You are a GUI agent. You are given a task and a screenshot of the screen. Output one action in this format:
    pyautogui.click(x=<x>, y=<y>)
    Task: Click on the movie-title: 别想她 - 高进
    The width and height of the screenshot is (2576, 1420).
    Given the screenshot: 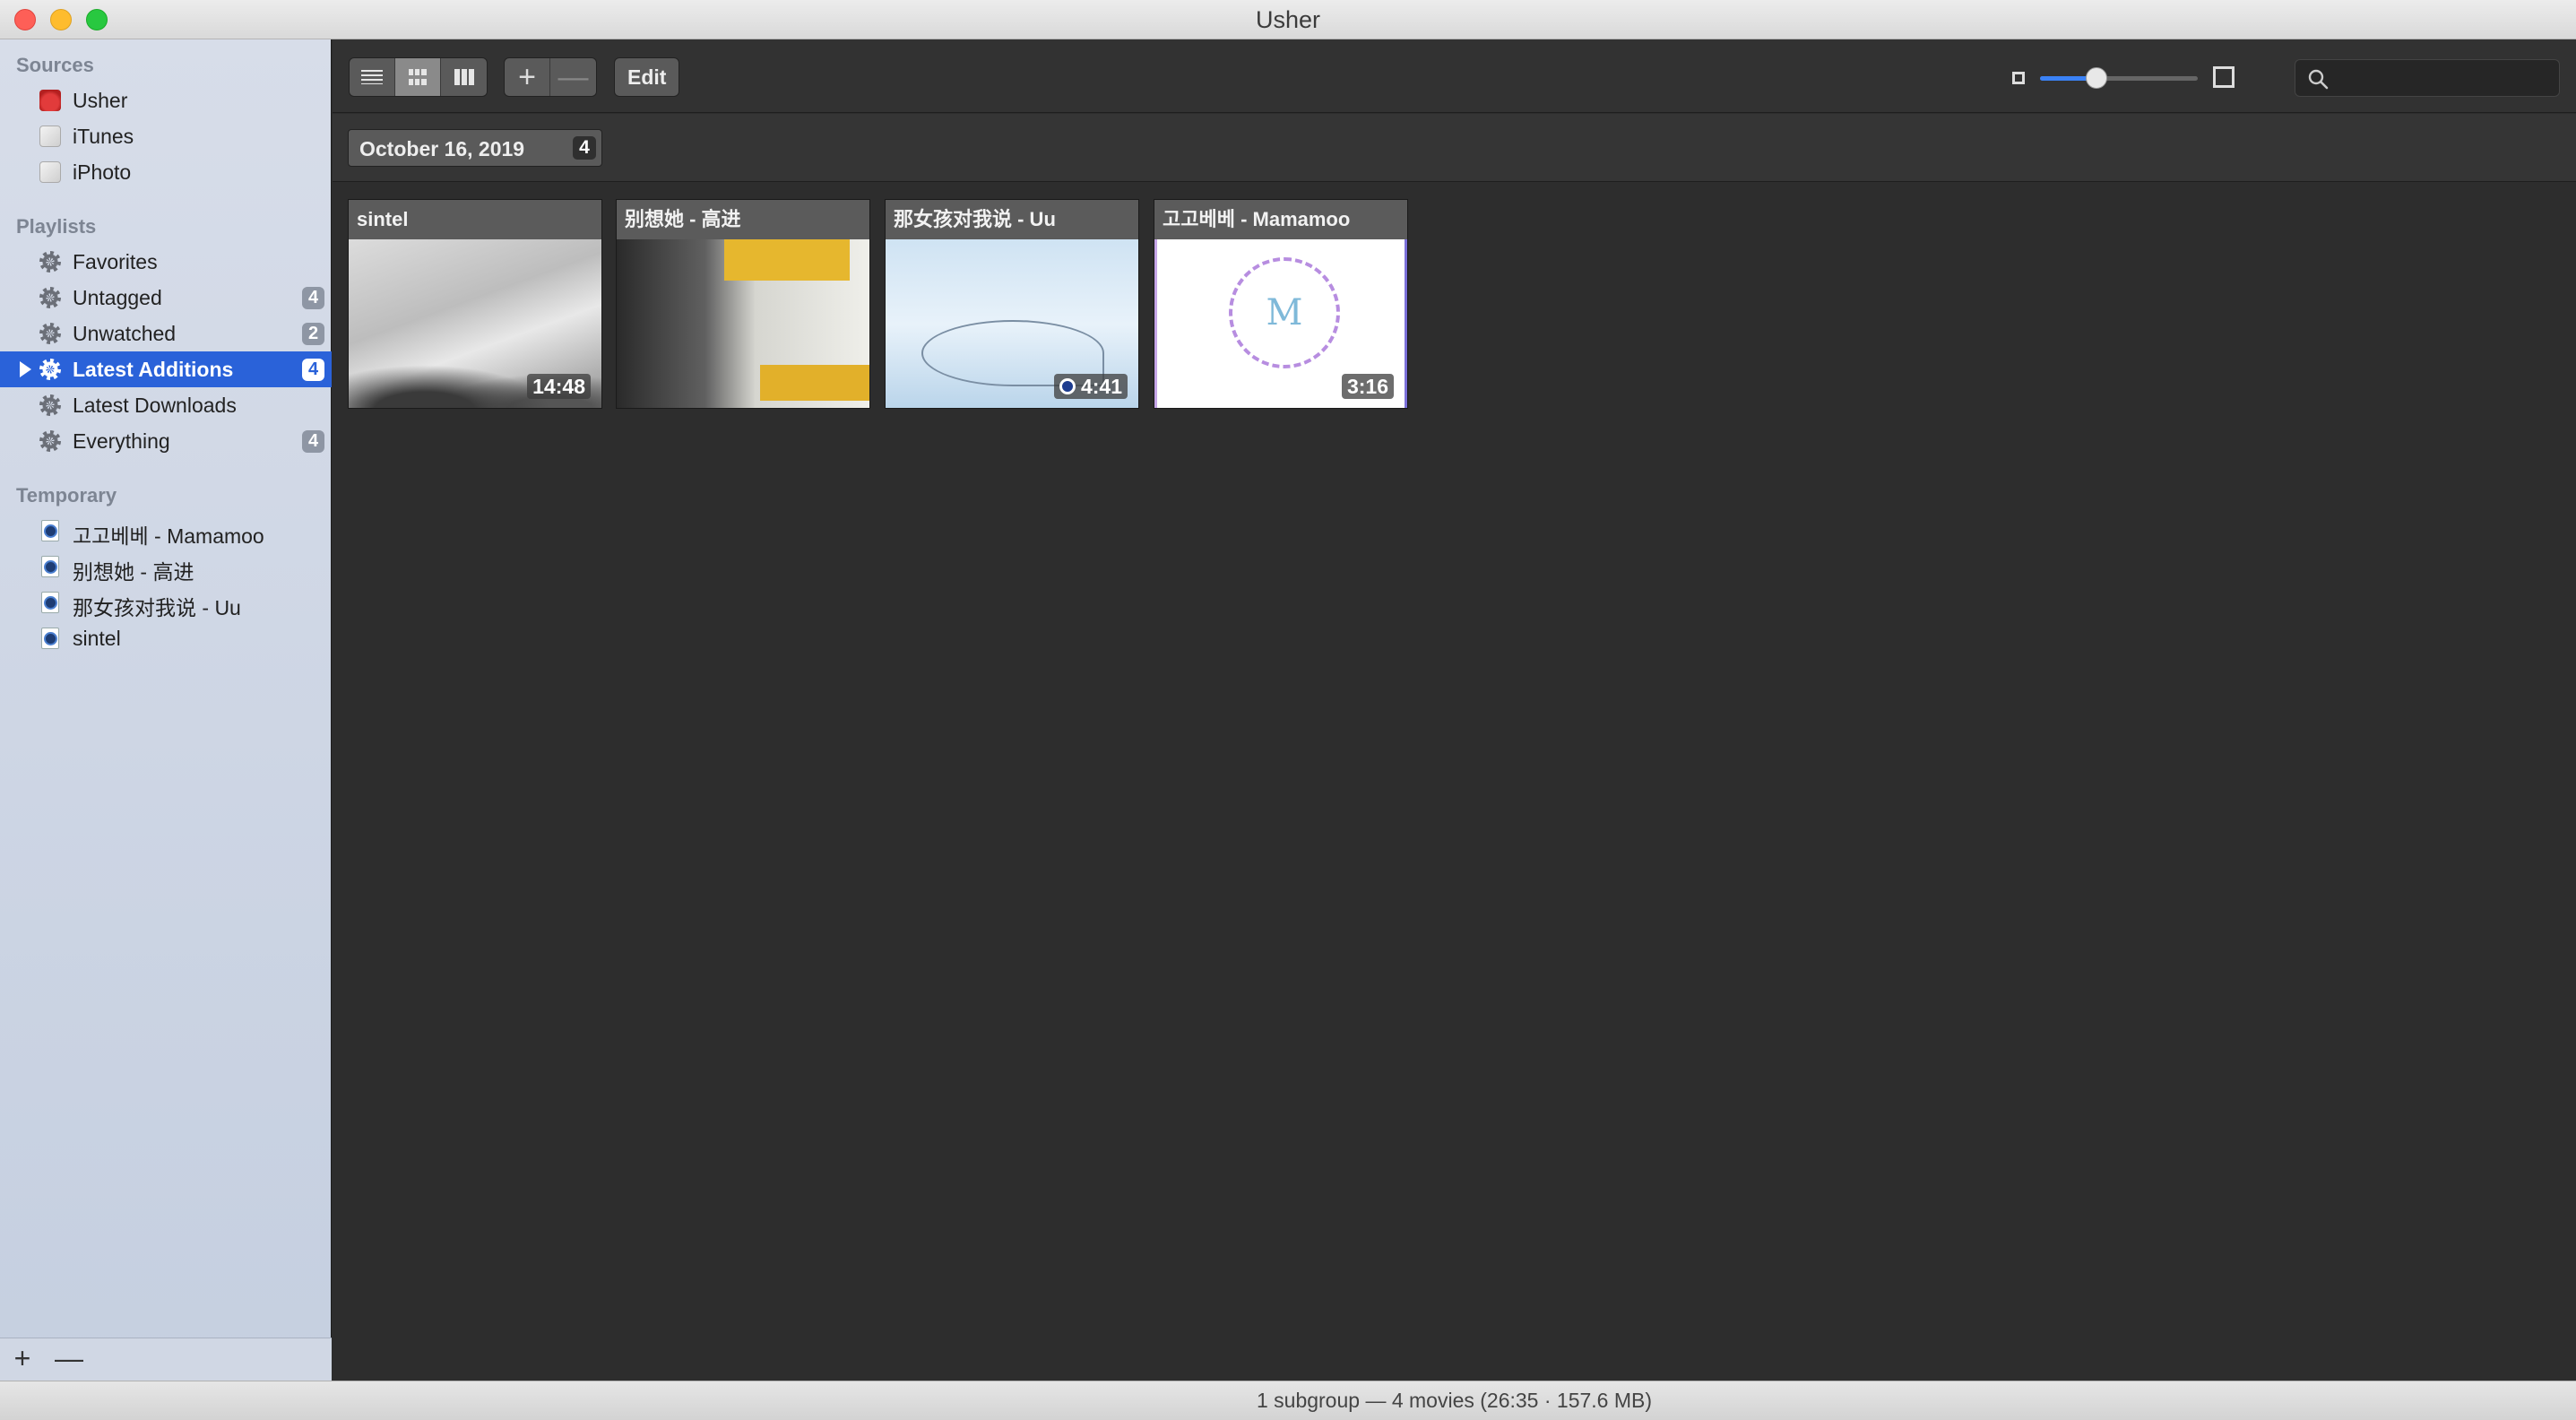 What is the action you would take?
    pyautogui.click(x=743, y=220)
    